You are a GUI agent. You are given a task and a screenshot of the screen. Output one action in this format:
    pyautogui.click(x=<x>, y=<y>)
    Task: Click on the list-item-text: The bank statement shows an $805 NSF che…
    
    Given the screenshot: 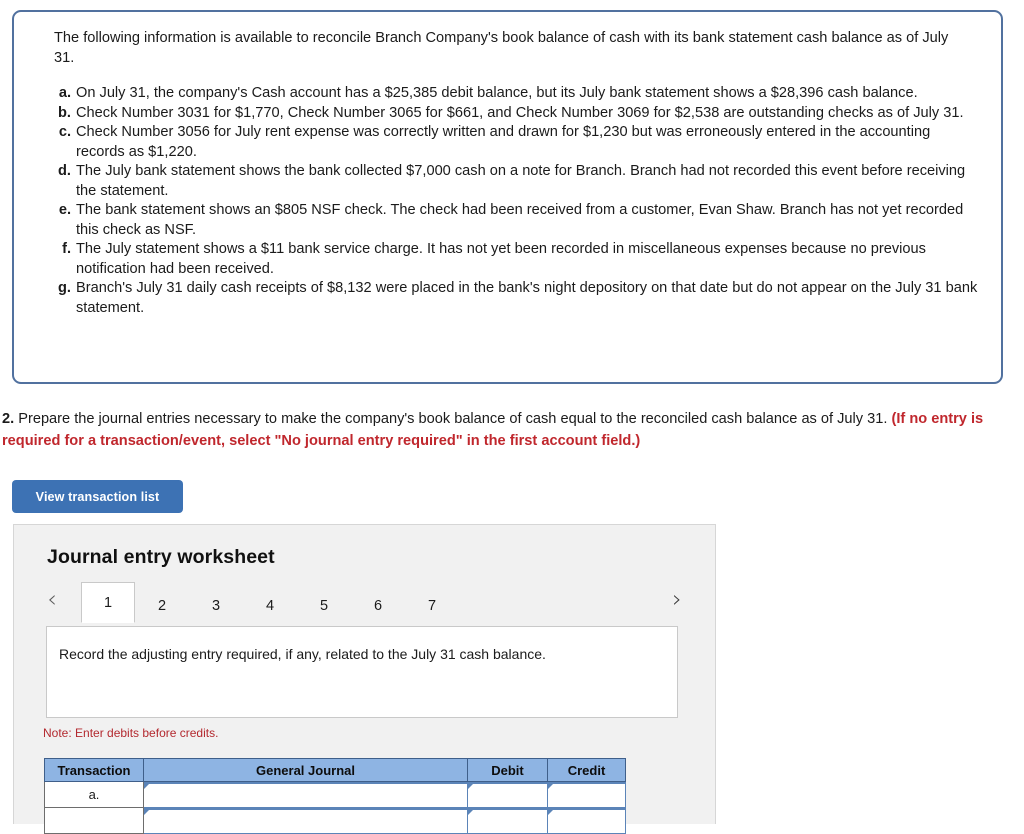 What is the action you would take?
    pyautogui.click(x=520, y=220)
    